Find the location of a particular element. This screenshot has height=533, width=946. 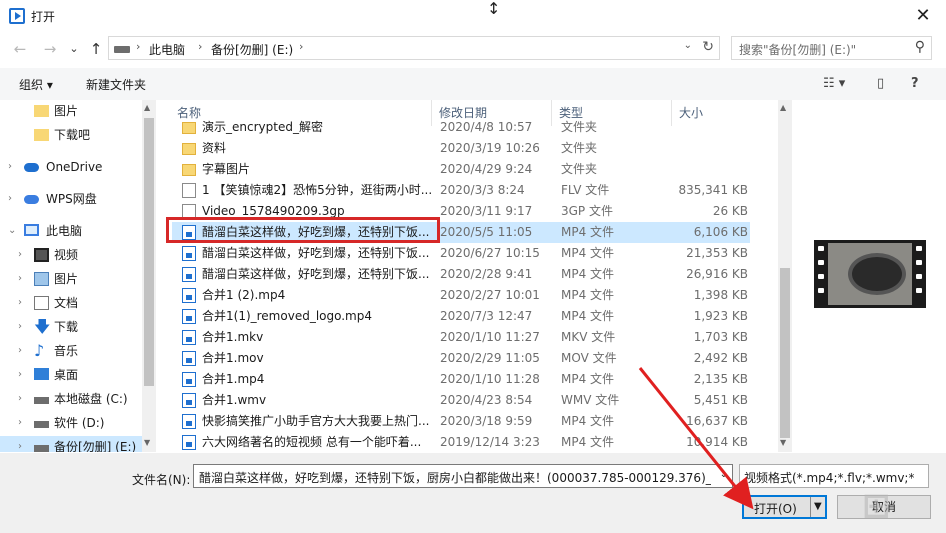

sidebar-item-wps-drive: › WPS网盘 is located at coordinates (71, 199).